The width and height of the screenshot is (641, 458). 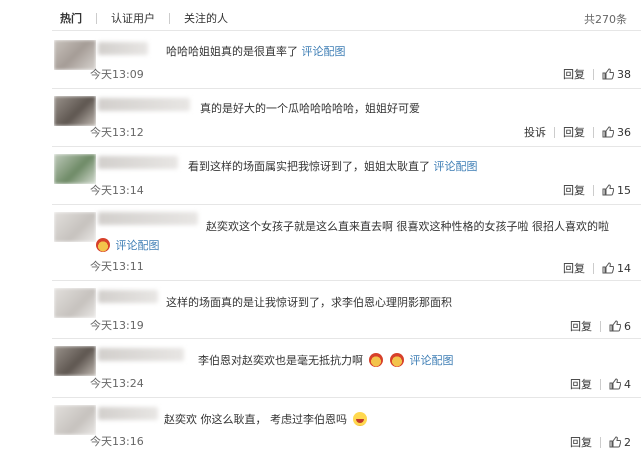 I want to click on like-button: 36, so click(x=616, y=132).